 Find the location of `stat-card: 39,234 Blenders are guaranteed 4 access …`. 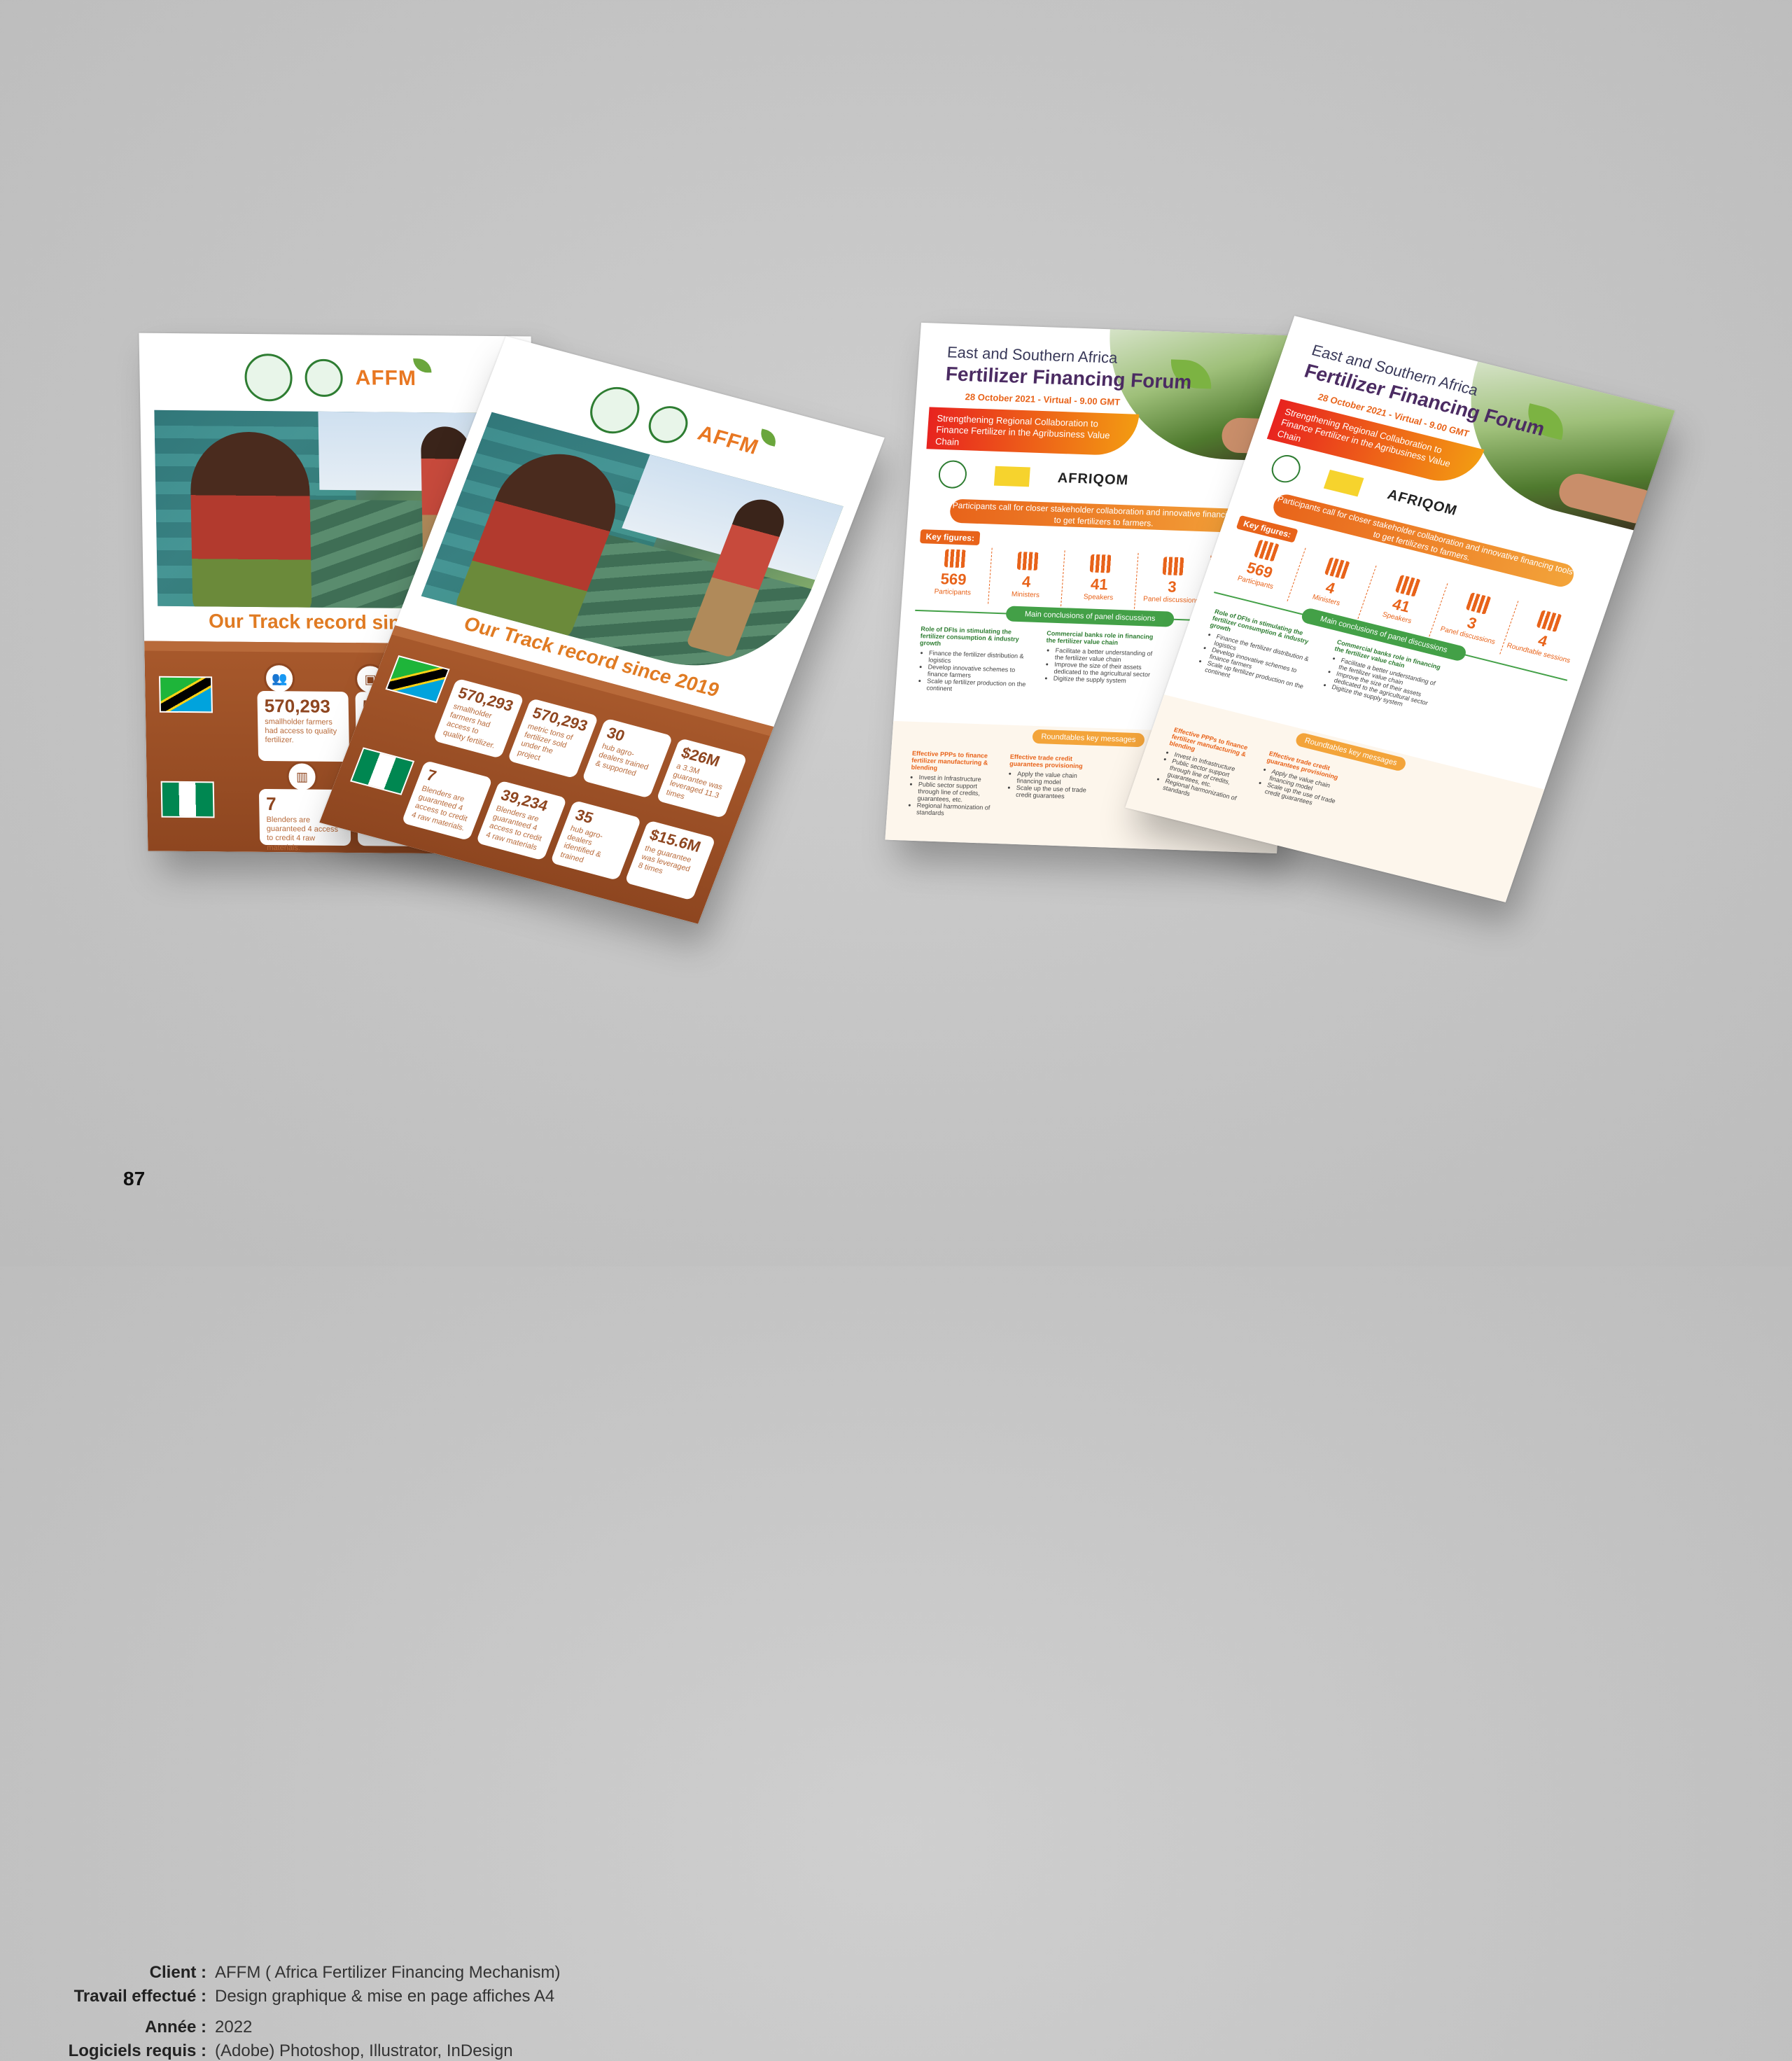

stat-card: 39,234 Blenders are guaranteed 4 access … is located at coordinates (521, 820).